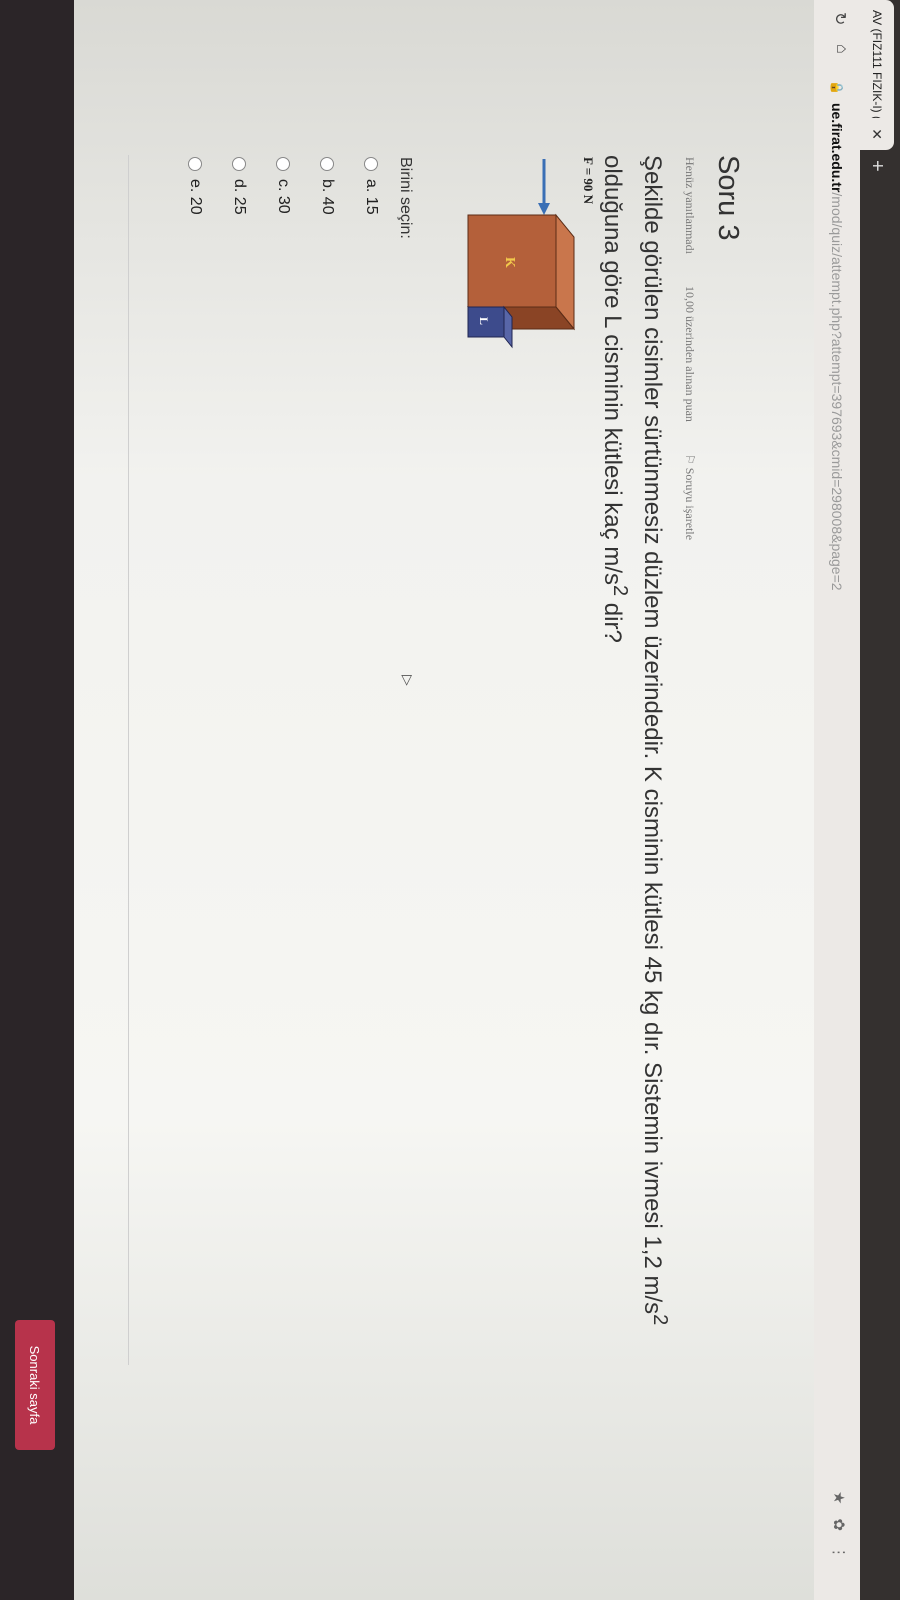  I want to click on question-points: 10,00 üzerinden alınan puan, so click(690, 353).